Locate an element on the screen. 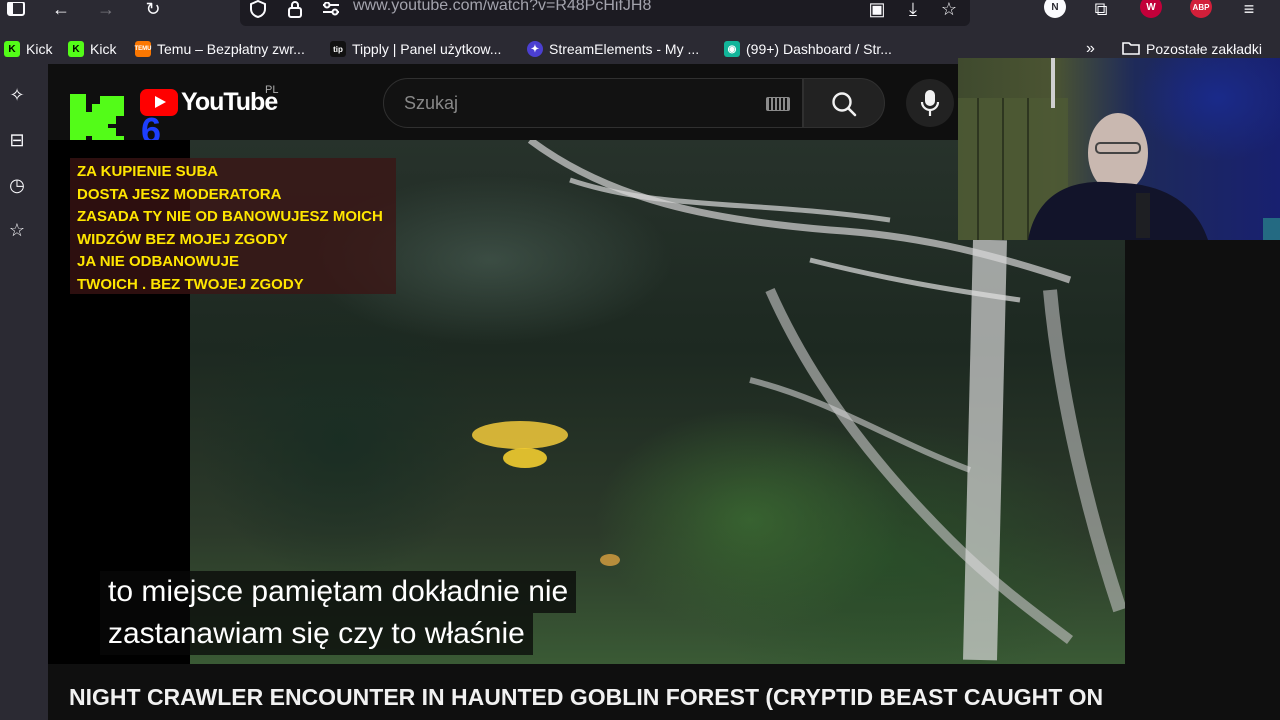 The width and height of the screenshot is (1280, 720). youtube-region-label: PL is located at coordinates (272, 90).